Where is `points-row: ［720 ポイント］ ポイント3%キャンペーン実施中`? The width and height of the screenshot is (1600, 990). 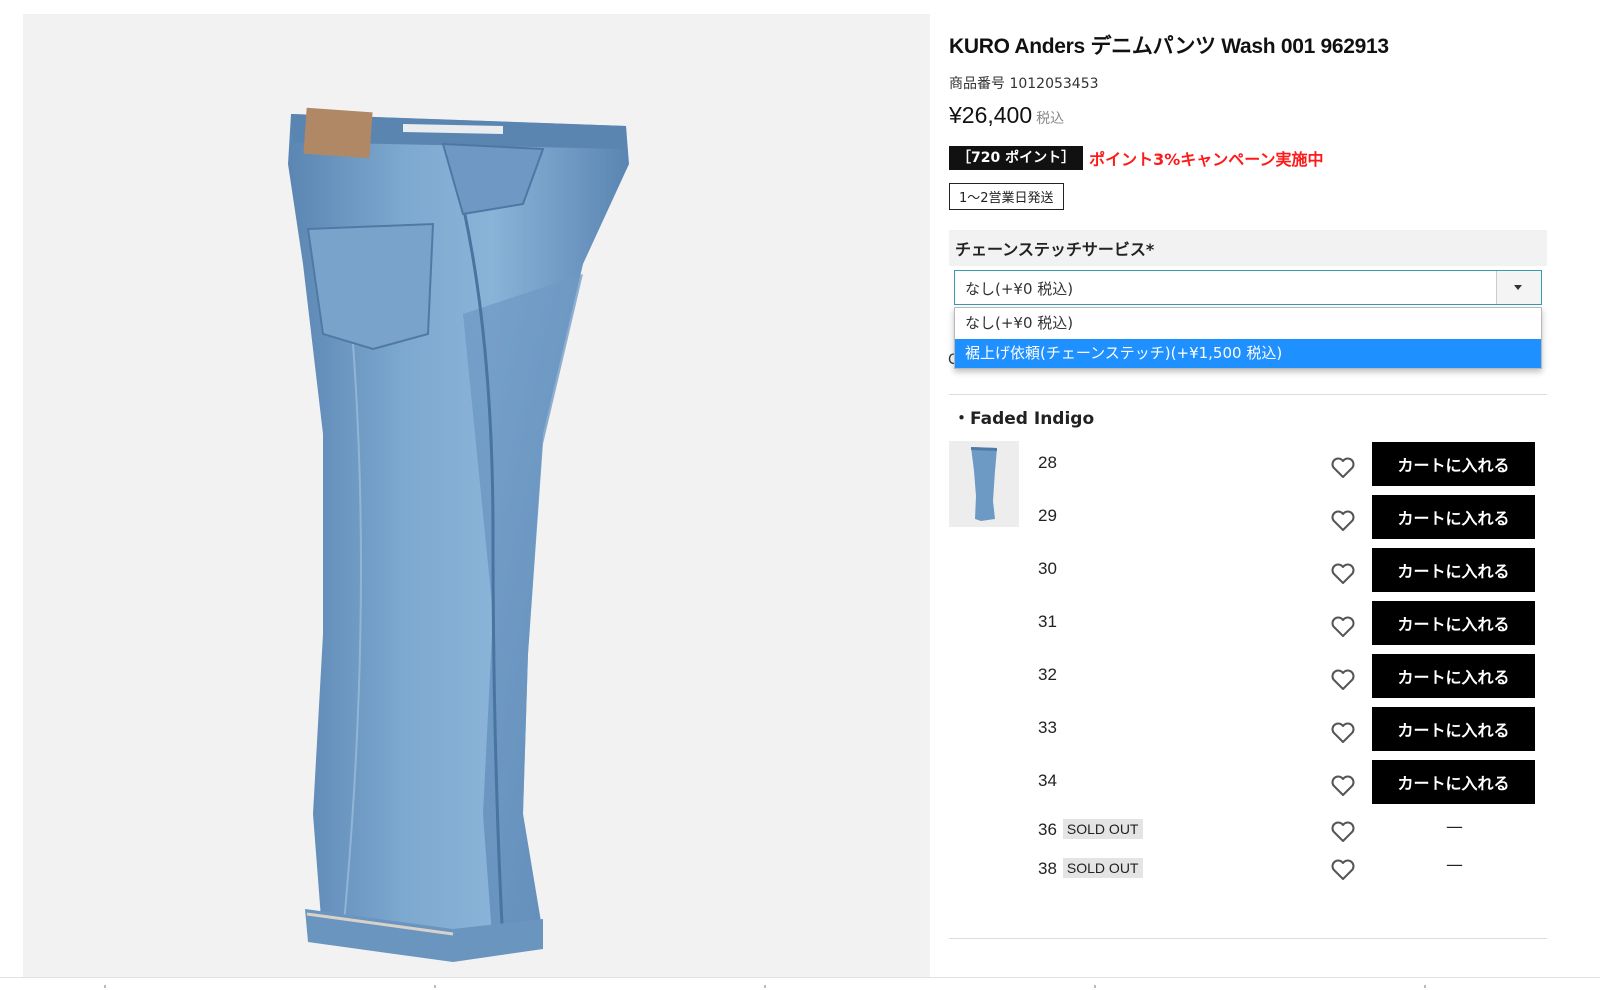
points-row: ［720 ポイント］ ポイント3%キャンペーン実施中 is located at coordinates (1136, 158).